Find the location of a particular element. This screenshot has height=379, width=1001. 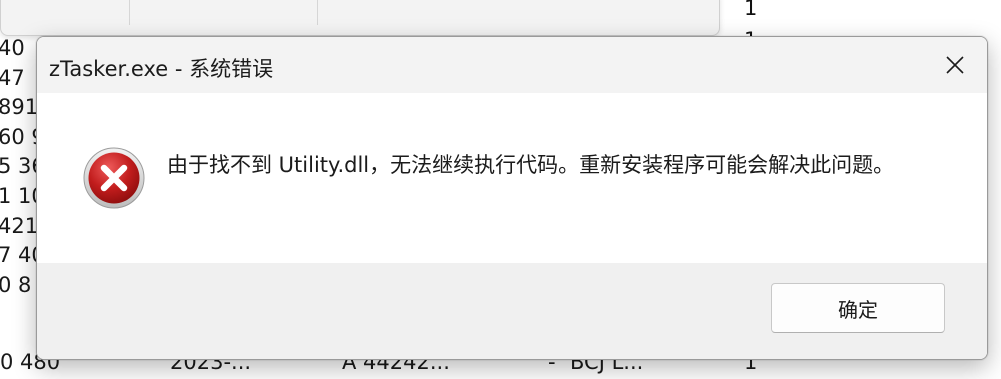

ok-button: 确定 is located at coordinates (858, 308).